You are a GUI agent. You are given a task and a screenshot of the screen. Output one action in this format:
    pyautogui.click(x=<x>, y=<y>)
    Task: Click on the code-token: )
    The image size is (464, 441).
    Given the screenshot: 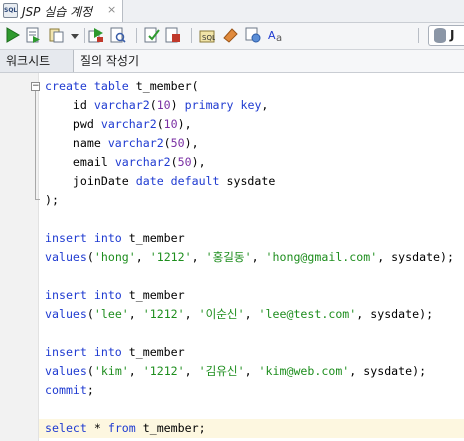 What is the action you would take?
    pyautogui.click(x=177, y=105)
    